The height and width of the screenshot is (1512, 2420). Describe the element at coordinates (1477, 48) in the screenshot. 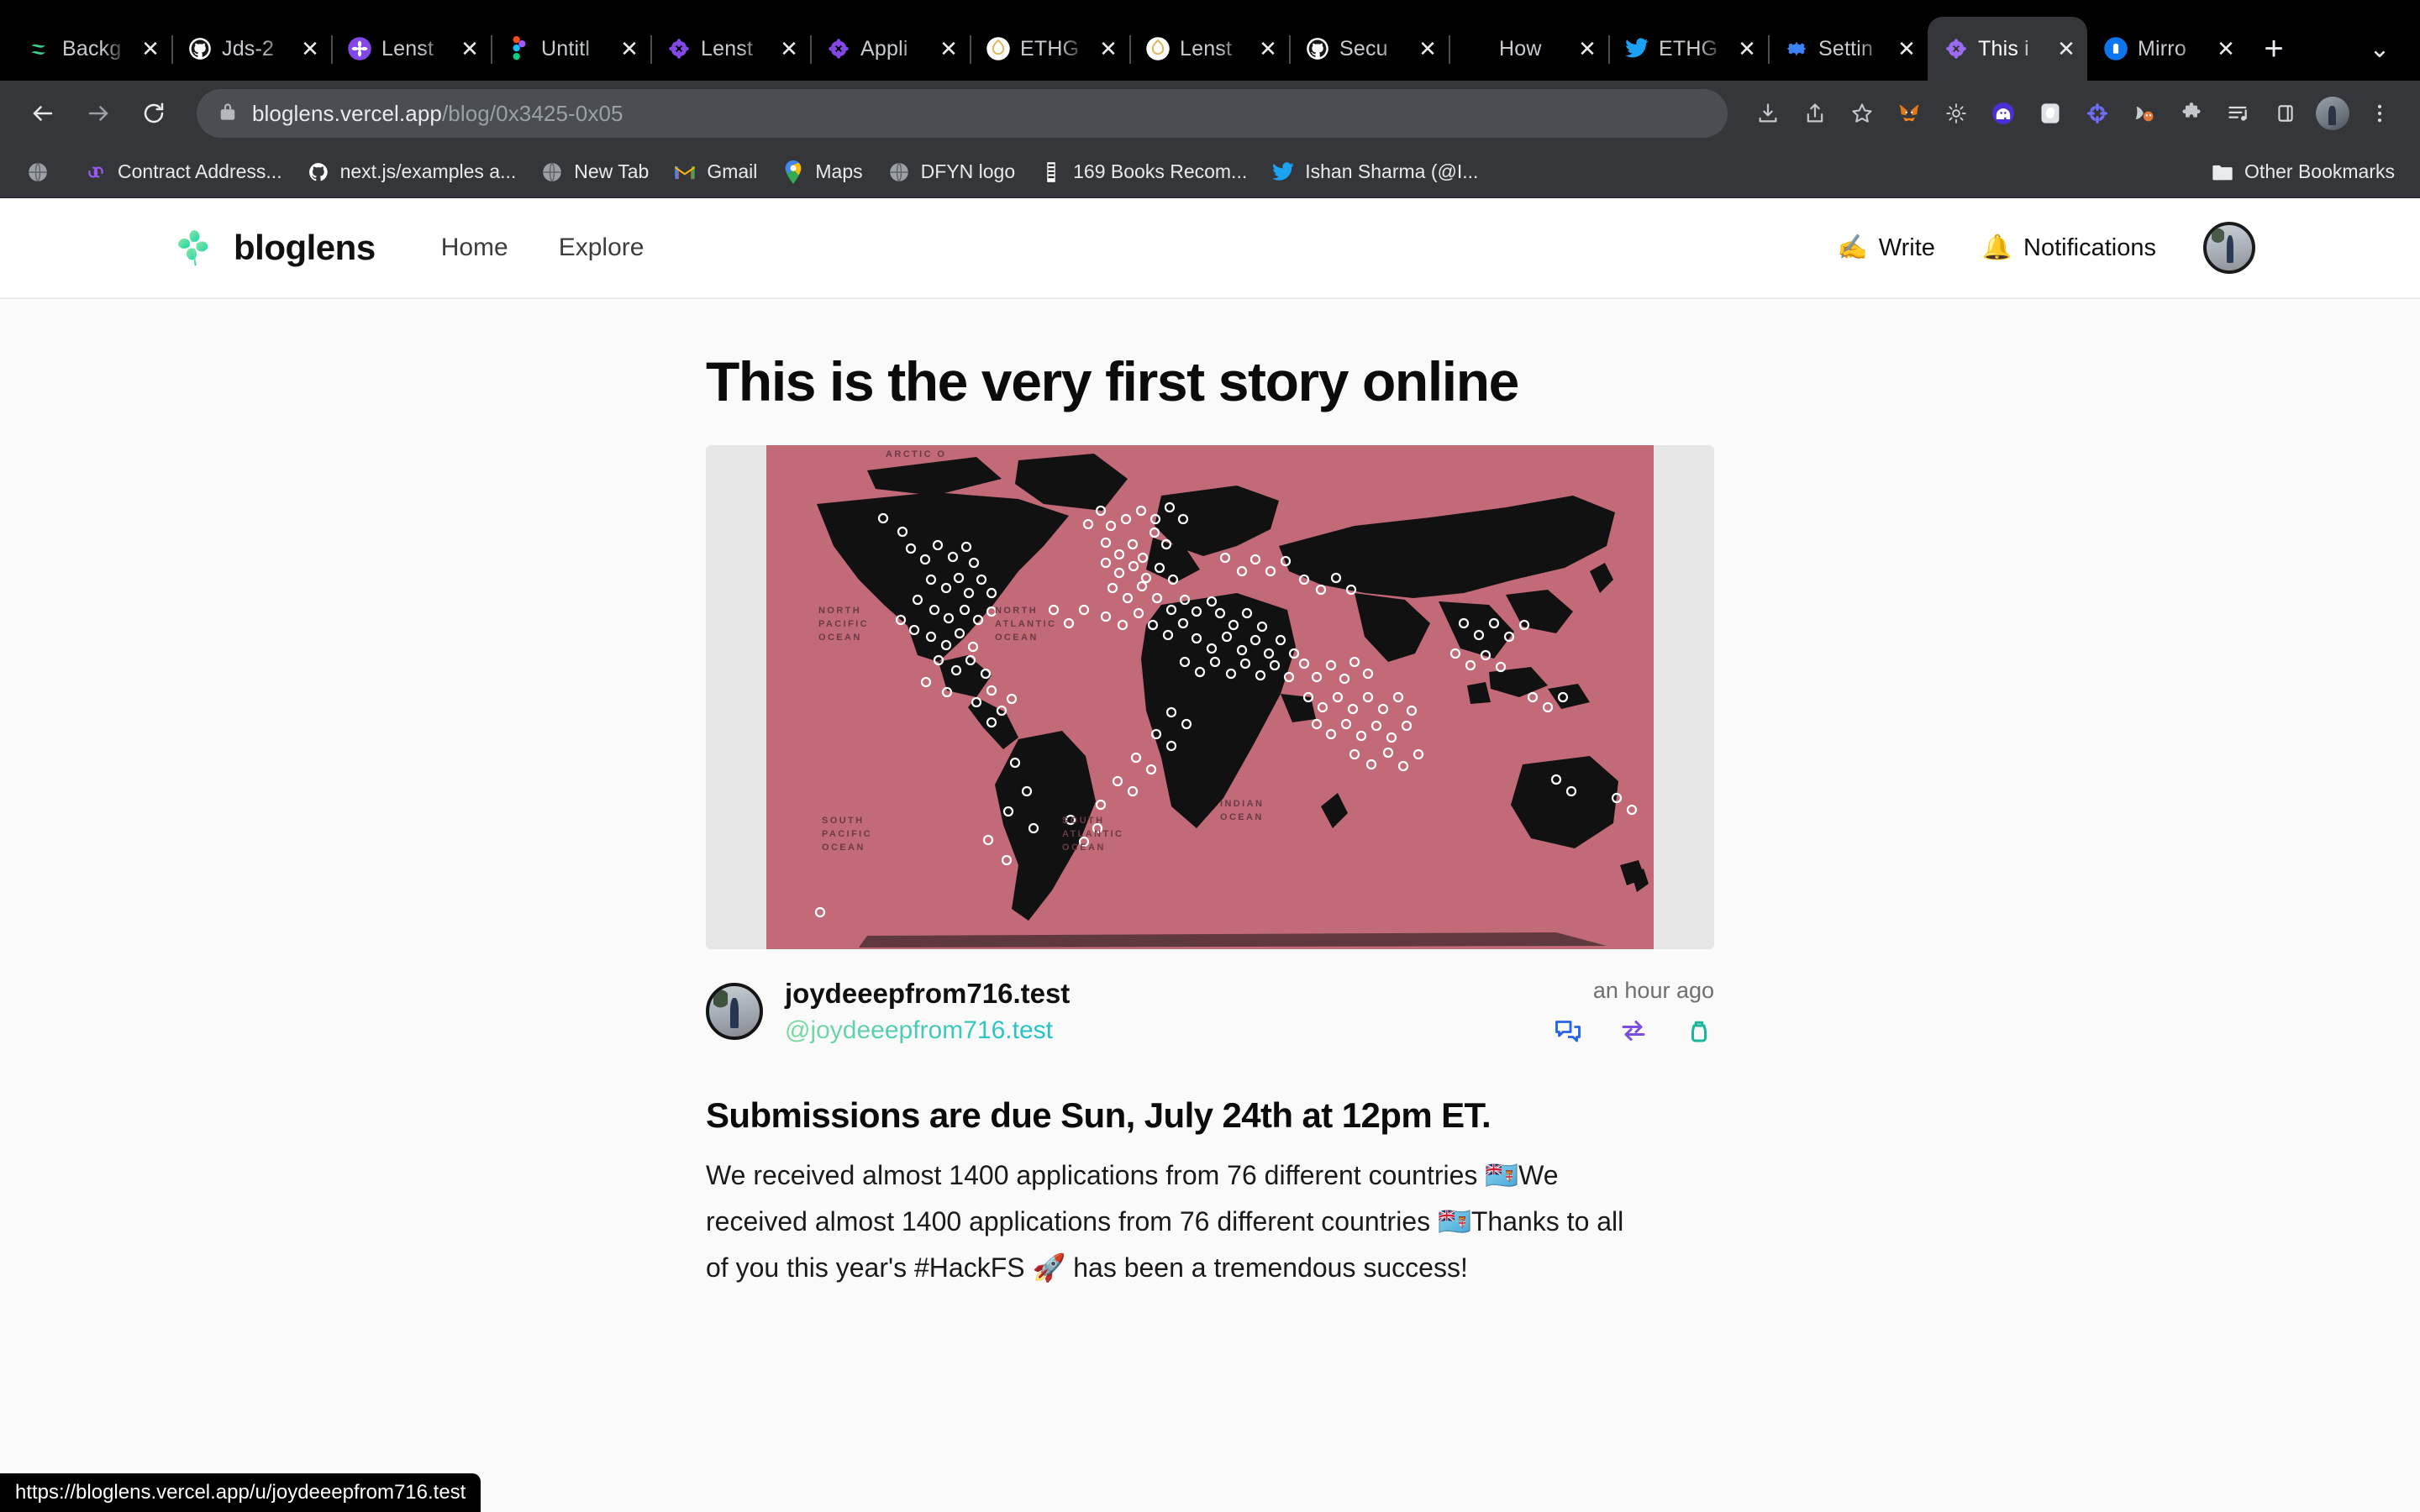

I see `blank-icon` at that location.